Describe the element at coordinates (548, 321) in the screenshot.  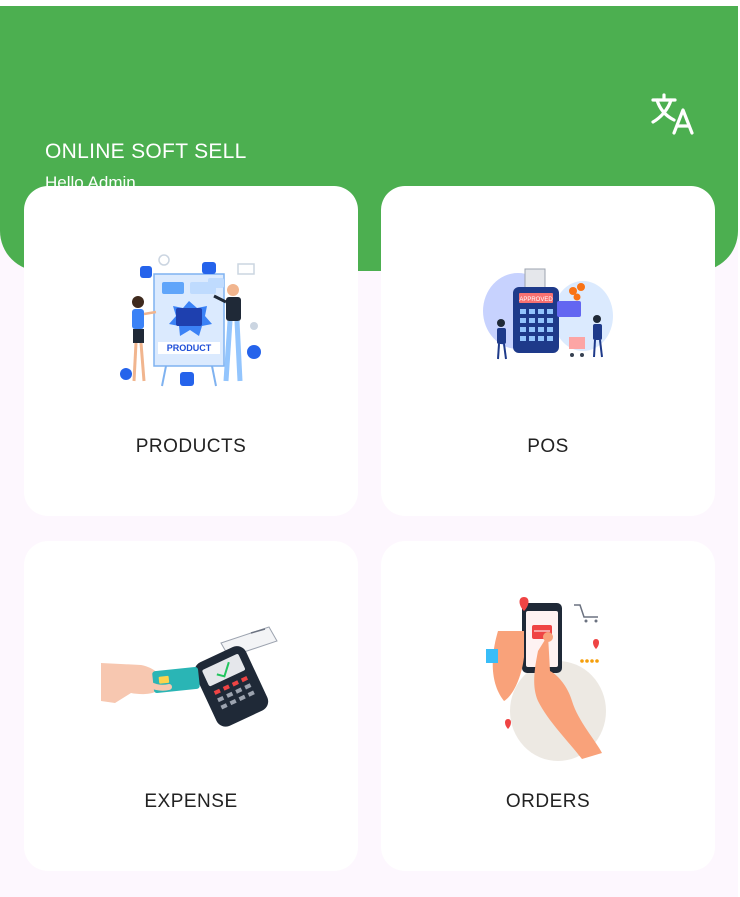
I see `pos-terminal-illustration: APPROVED` at that location.